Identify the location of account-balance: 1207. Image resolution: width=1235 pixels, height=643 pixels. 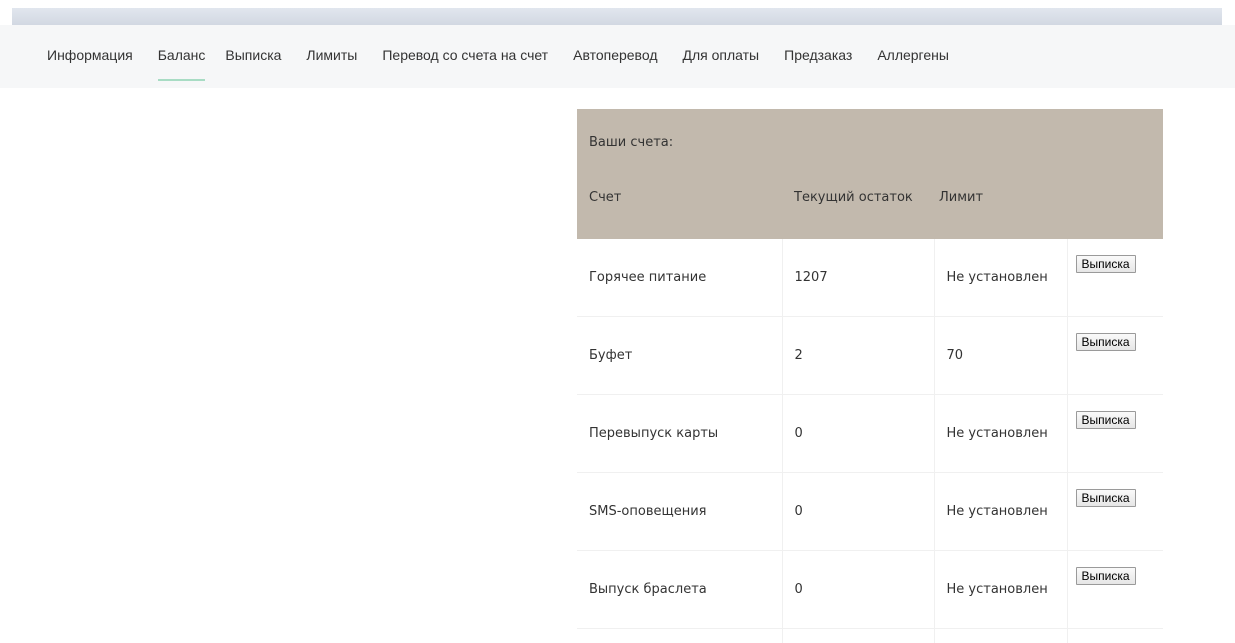
(858, 278).